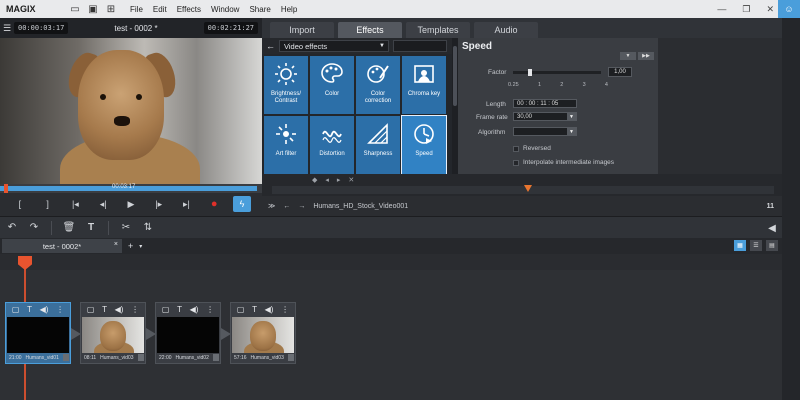 The image size is (800, 400). I want to click on storyboard-clip-2: ▢ T ◀) ⋮ 08:11 Humans_vid03, so click(113, 333).